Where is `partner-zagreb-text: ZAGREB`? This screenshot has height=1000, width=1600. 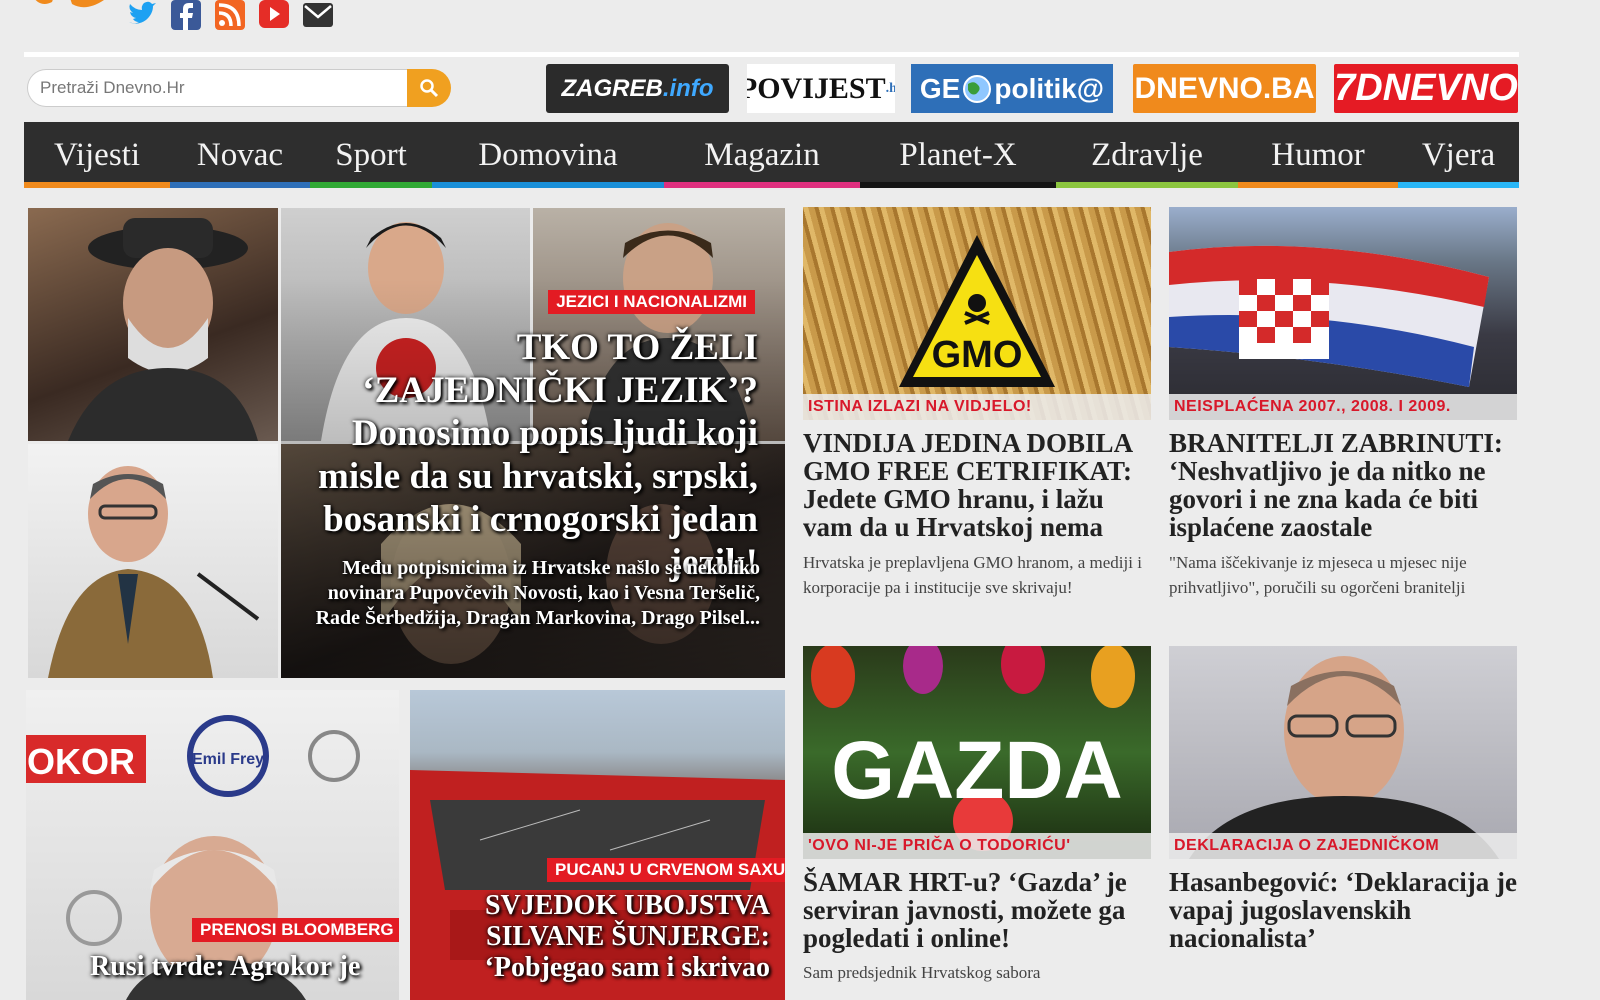
partner-zagreb-text: ZAGREB is located at coordinates (612, 88).